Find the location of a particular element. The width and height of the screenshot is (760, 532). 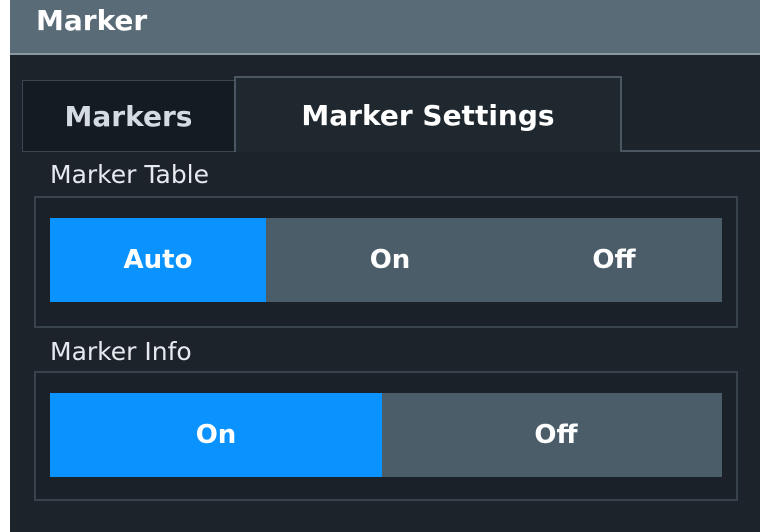

marker-info-off-button: Off is located at coordinates (556, 435).